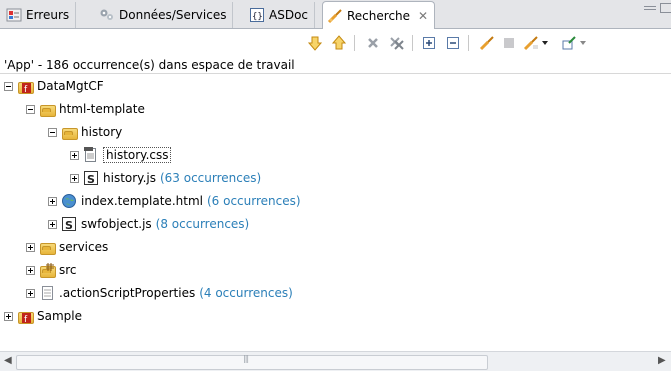 Image resolution: width=671 pixels, height=371 pixels. What do you see at coordinates (246, 293) in the screenshot?
I see `occurrence-count: (4 occurrences)` at bounding box center [246, 293].